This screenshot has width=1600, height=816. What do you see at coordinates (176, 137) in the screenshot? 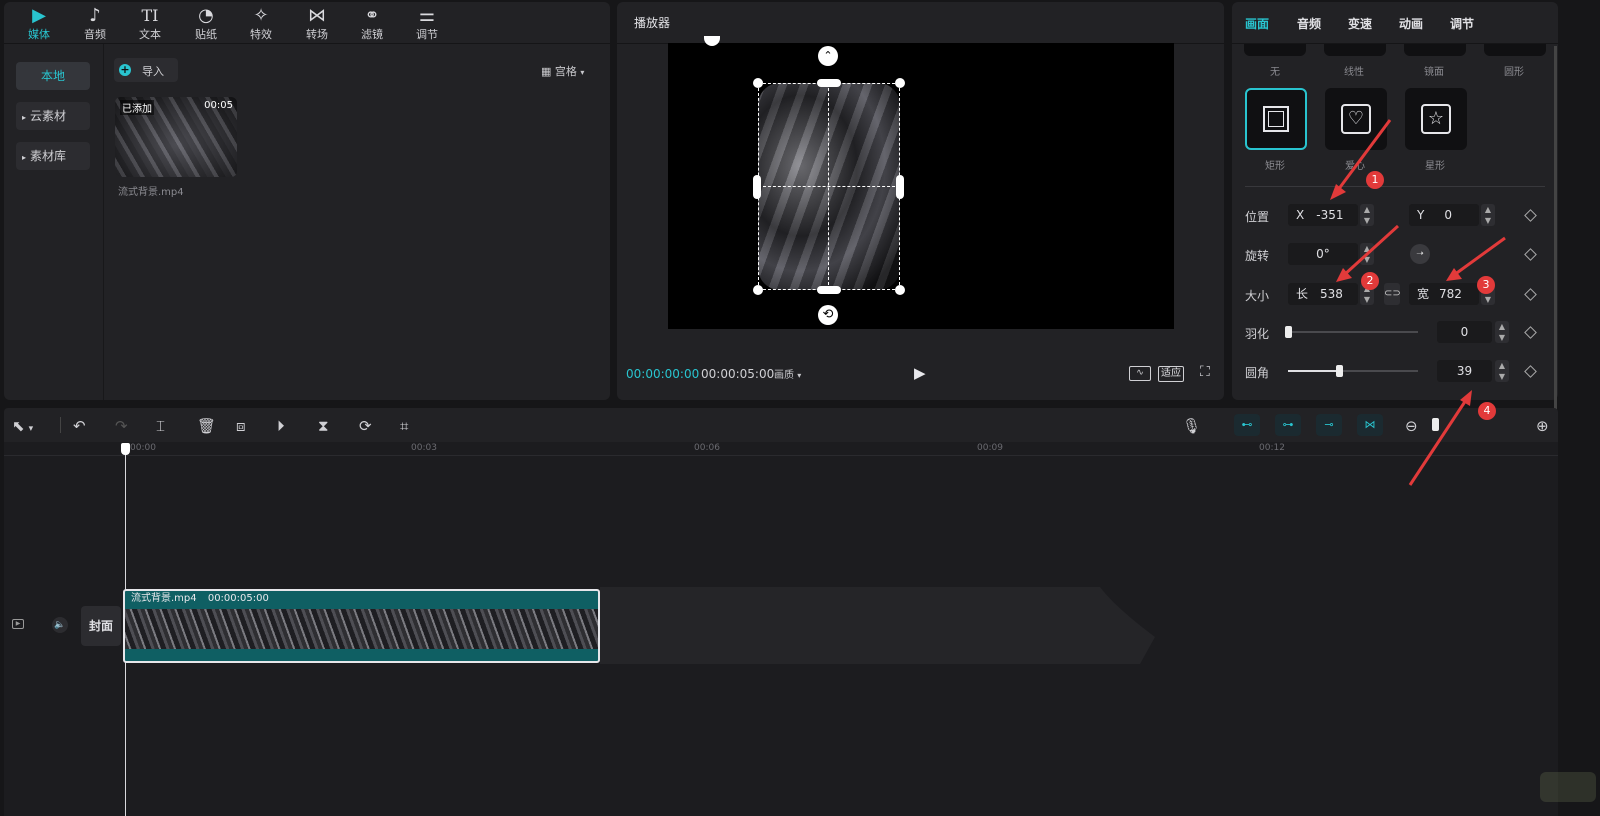
I see `media-thumbnail: 已添加 00:05` at bounding box center [176, 137].